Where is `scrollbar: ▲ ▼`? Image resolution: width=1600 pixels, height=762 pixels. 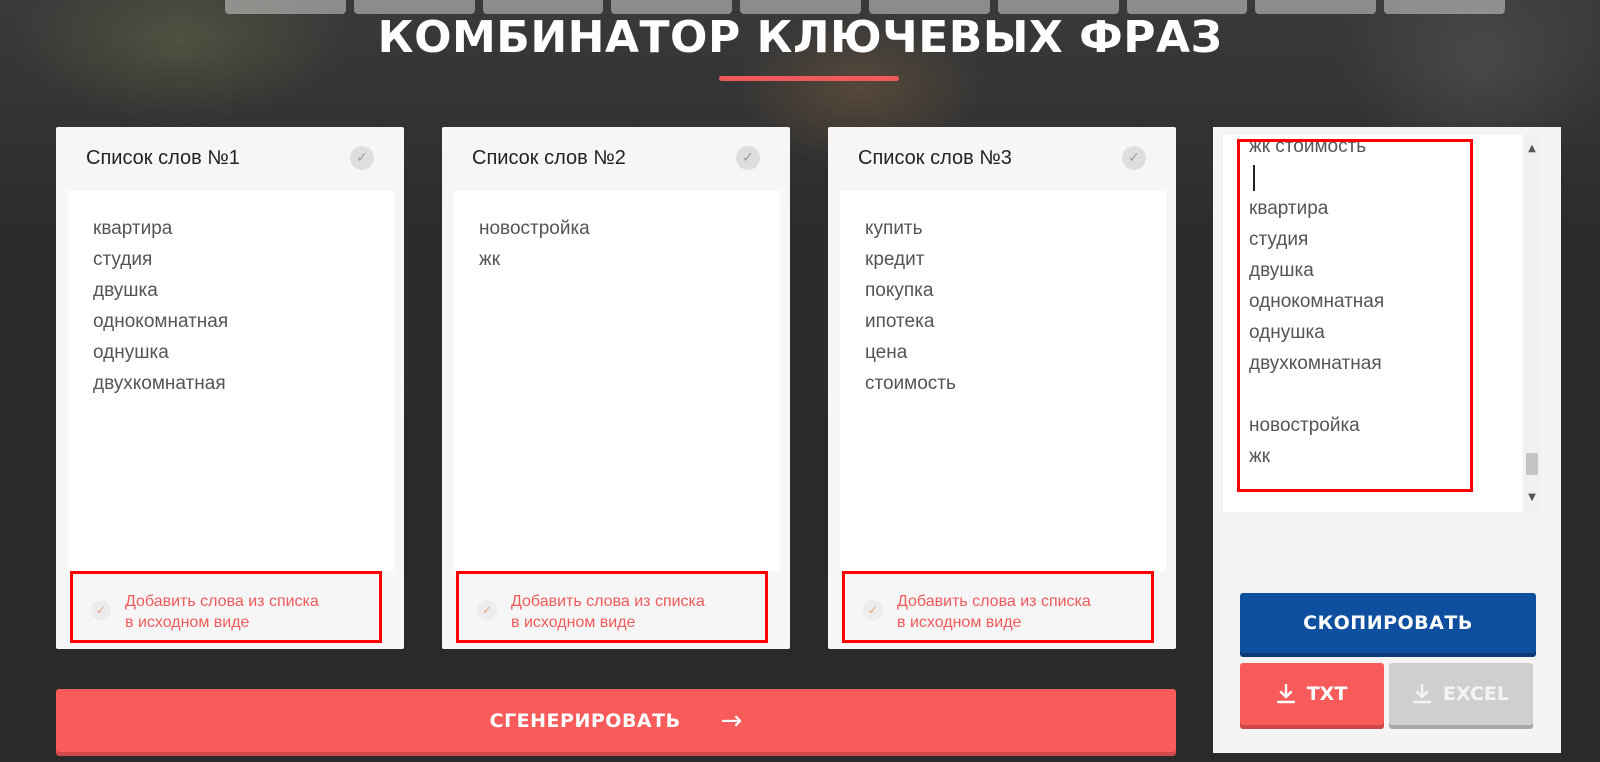
scrollbar: ▲ ▼ is located at coordinates (1532, 323).